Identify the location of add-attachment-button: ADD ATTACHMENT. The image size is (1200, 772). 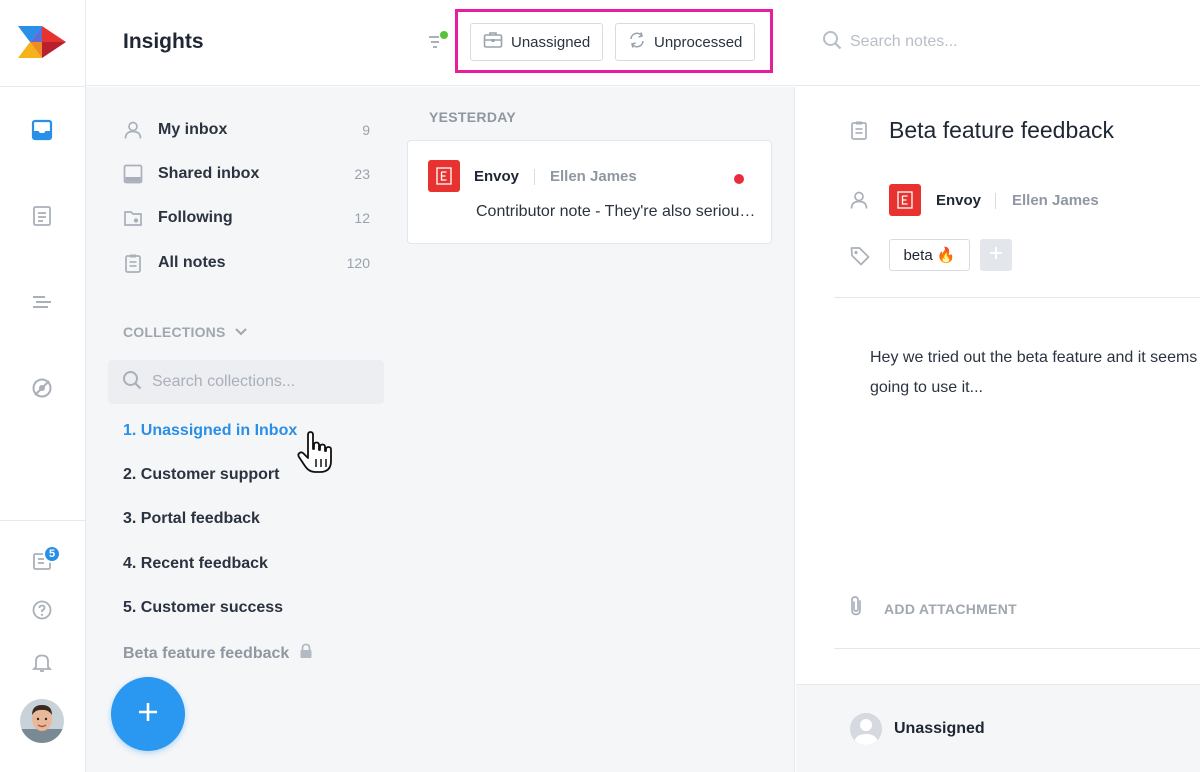
(932, 608).